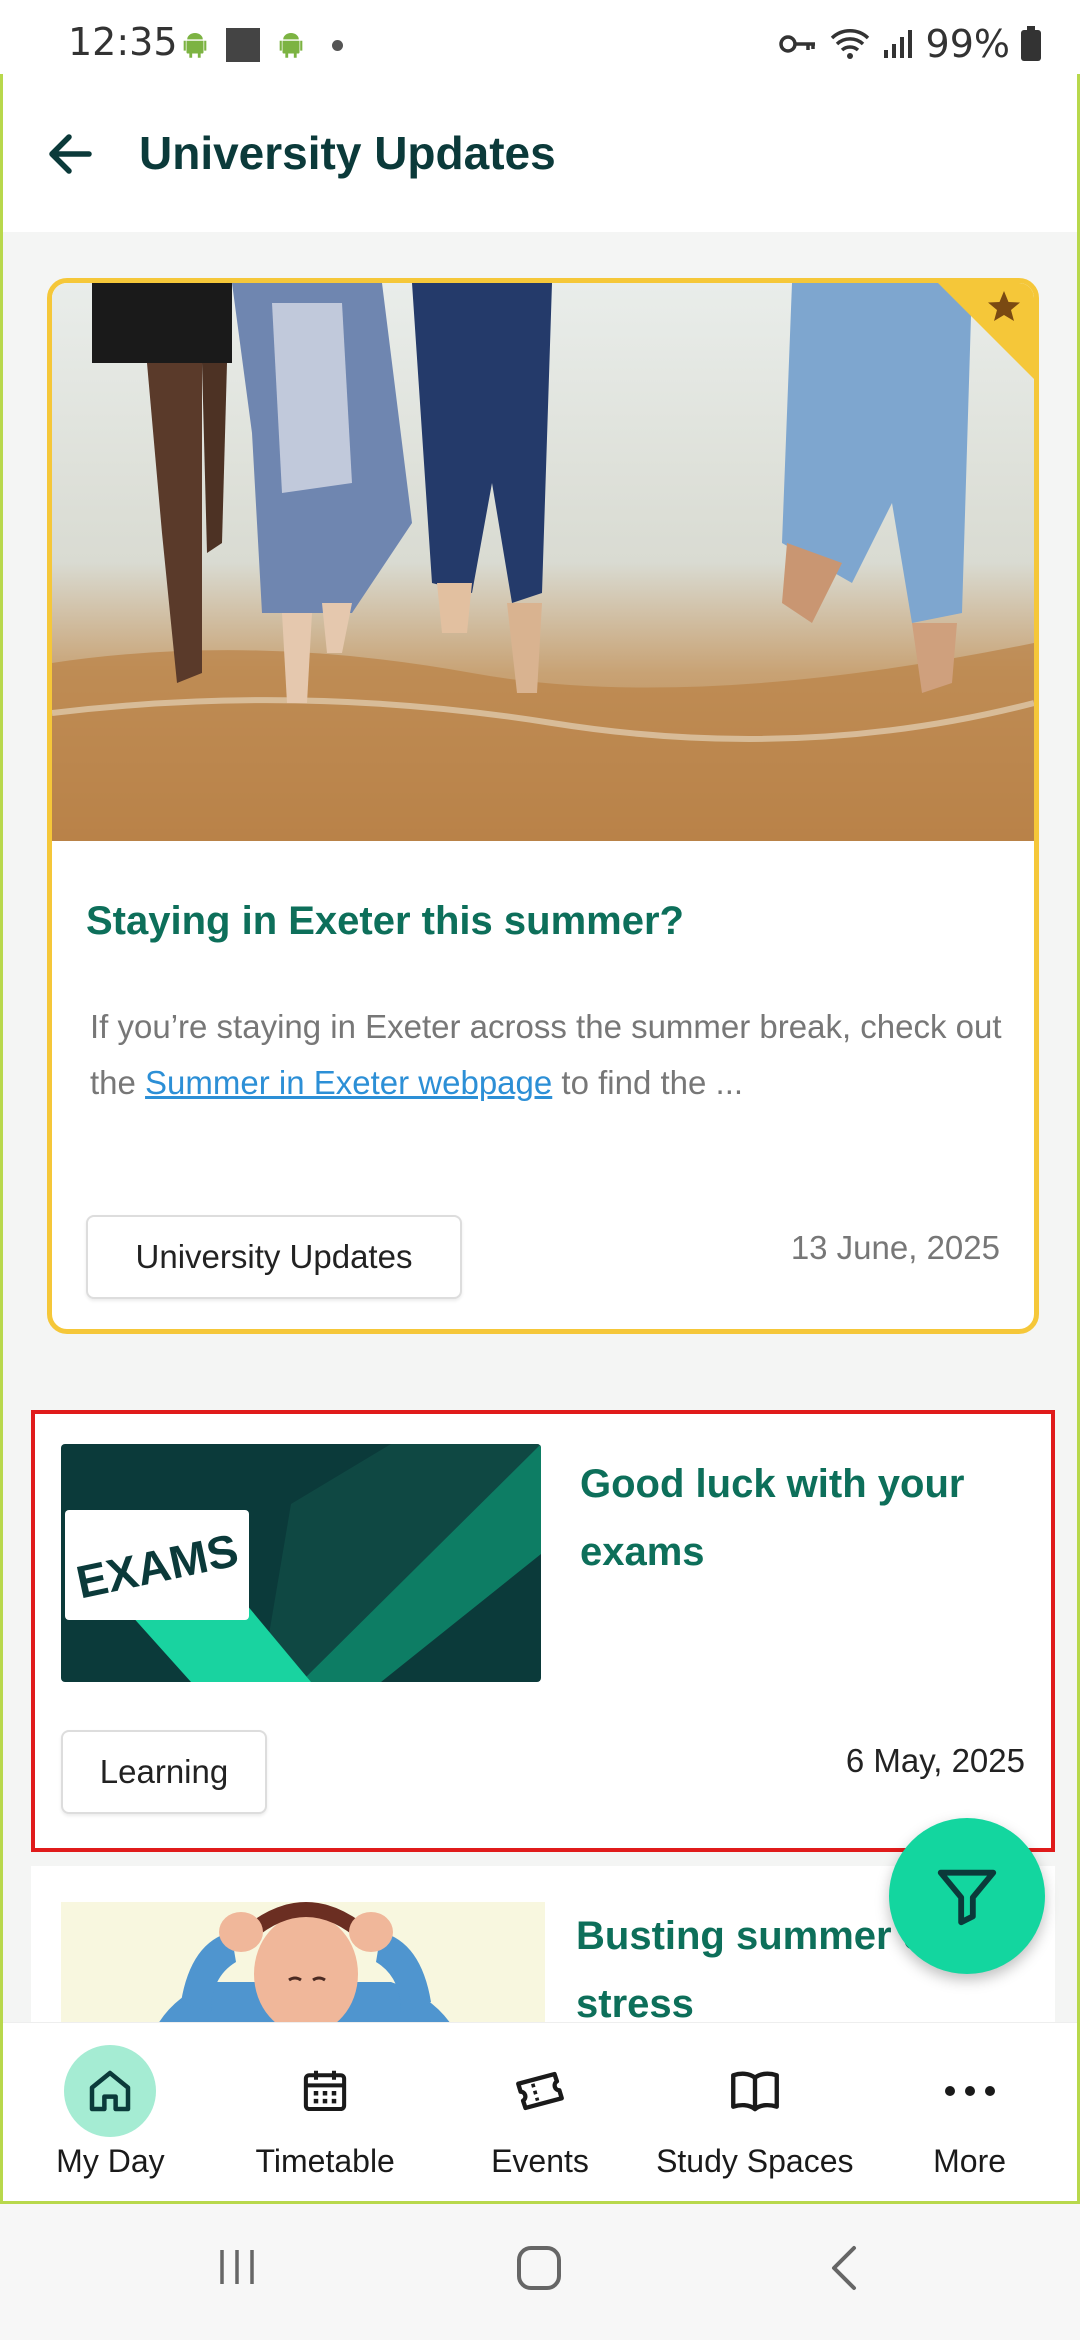 Image resolution: width=1080 pixels, height=2340 pixels. Describe the element at coordinates (970, 2161) in the screenshot. I see `nav-label: More` at that location.